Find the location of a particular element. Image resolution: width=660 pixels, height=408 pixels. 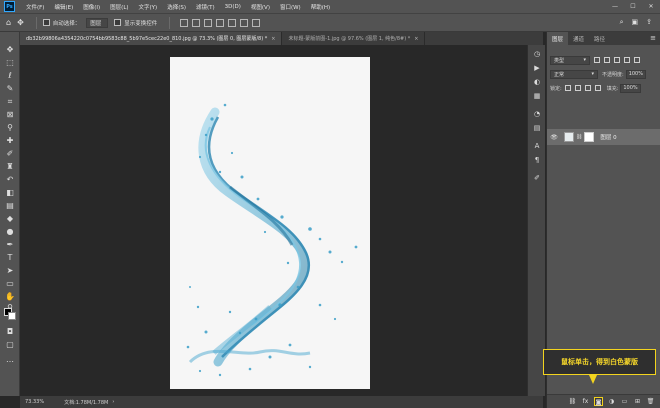

libraries-icon: ▤ is located at coordinates (537, 128).